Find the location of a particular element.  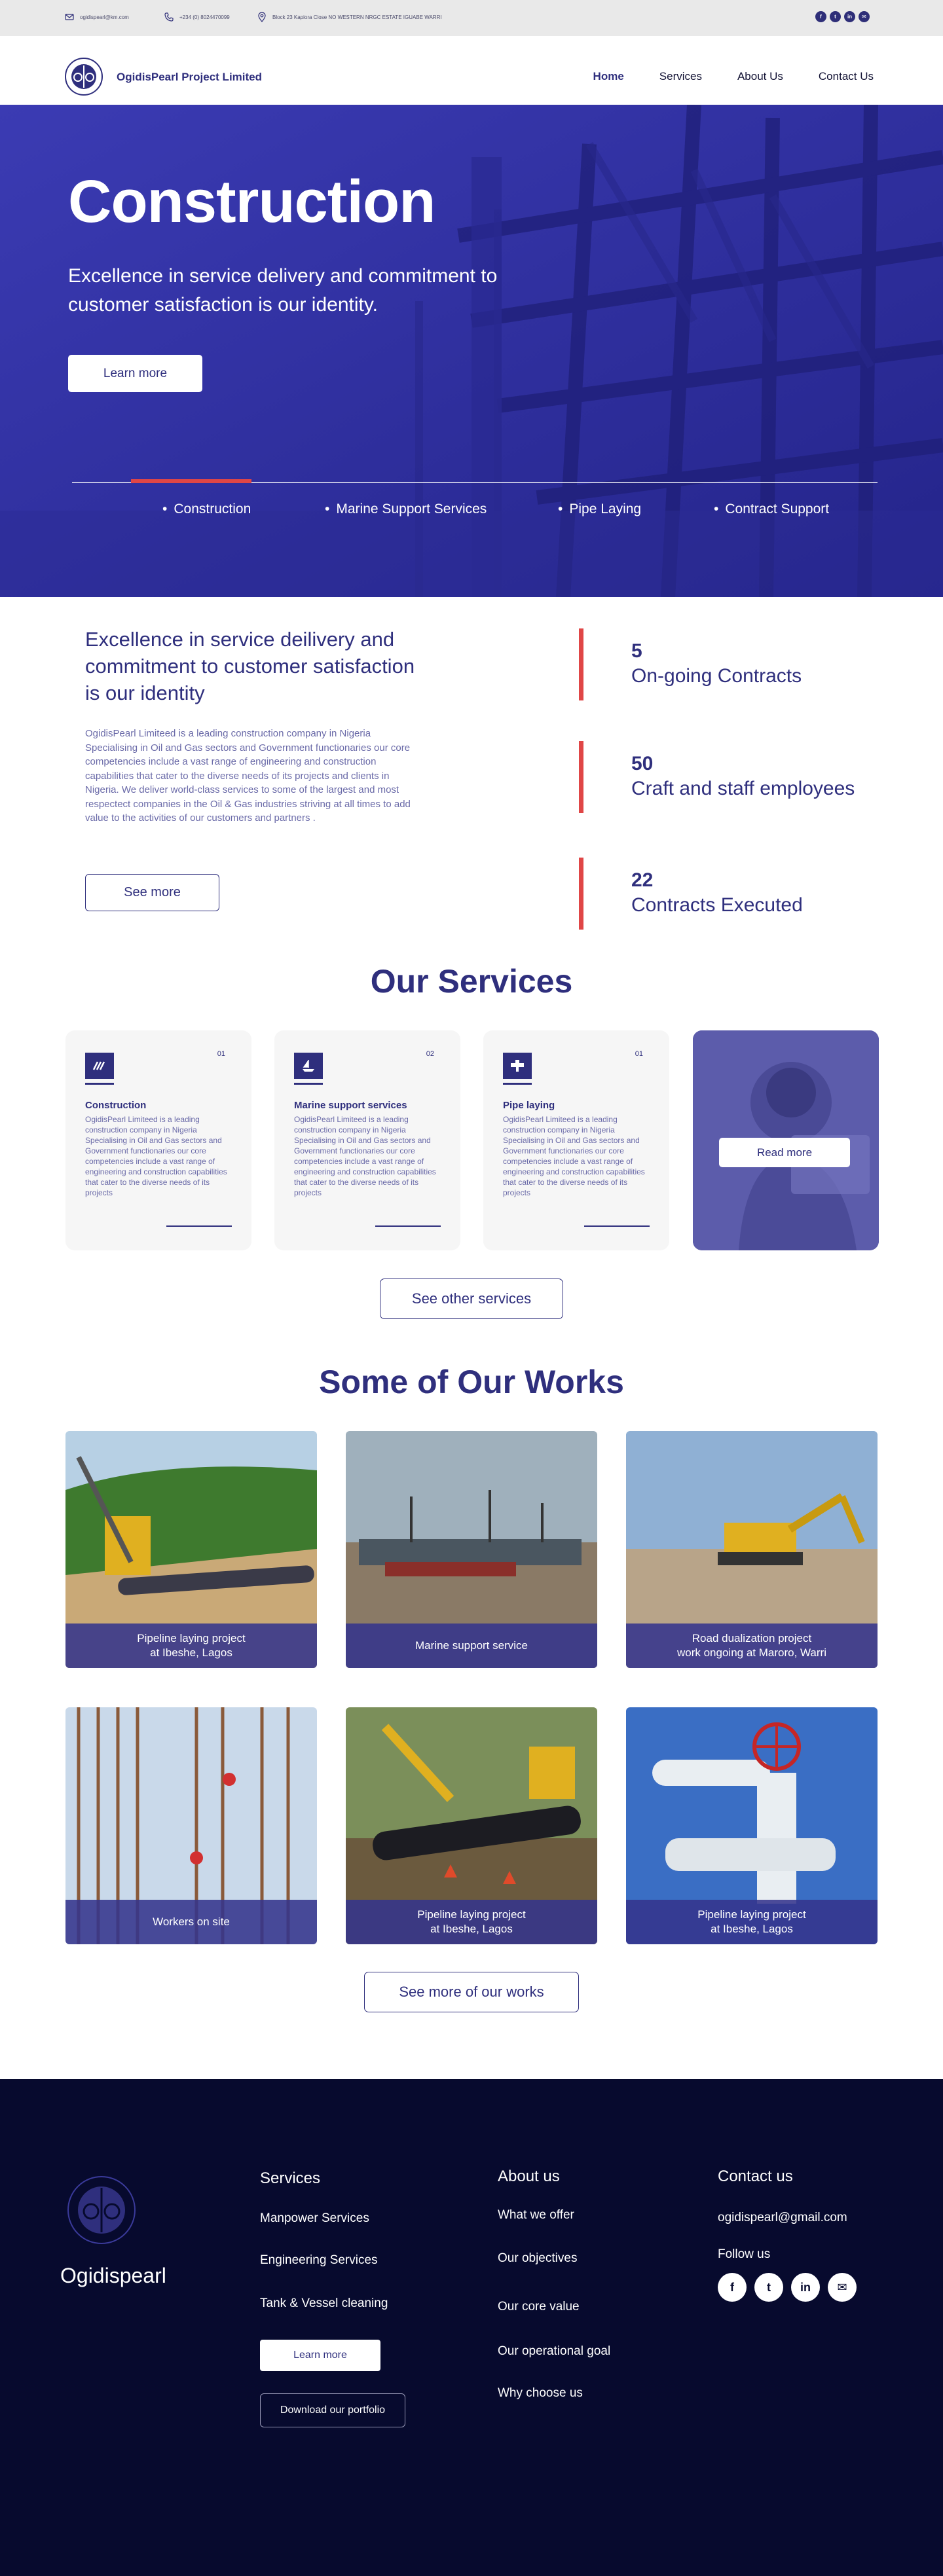

work-caption: Workers on site is located at coordinates (191, 1922).